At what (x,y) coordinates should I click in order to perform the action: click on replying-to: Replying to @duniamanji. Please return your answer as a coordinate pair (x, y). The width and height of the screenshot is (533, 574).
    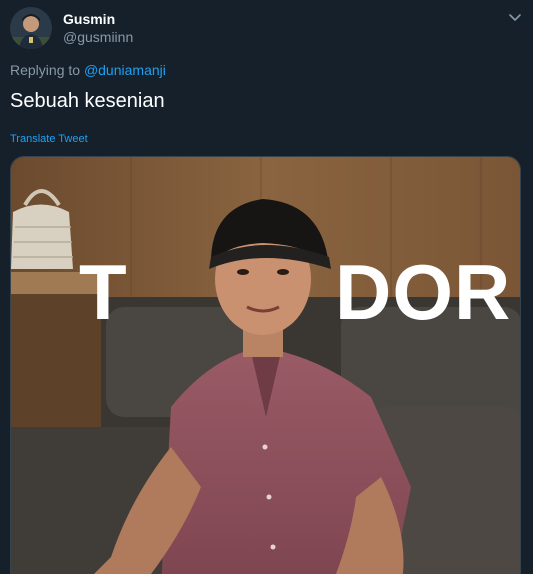
    Looking at the image, I should click on (88, 70).